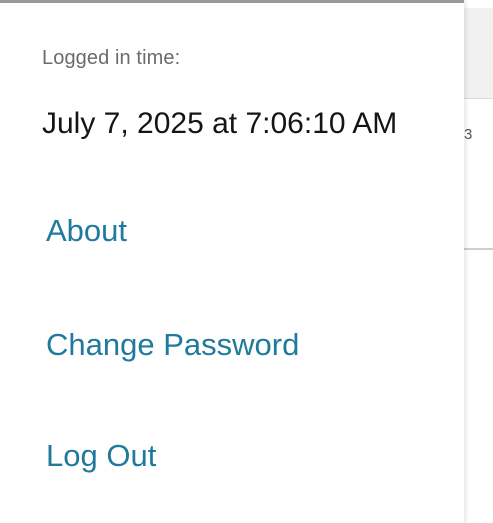  What do you see at coordinates (101, 456) in the screenshot?
I see `log-out-link: Log Out` at bounding box center [101, 456].